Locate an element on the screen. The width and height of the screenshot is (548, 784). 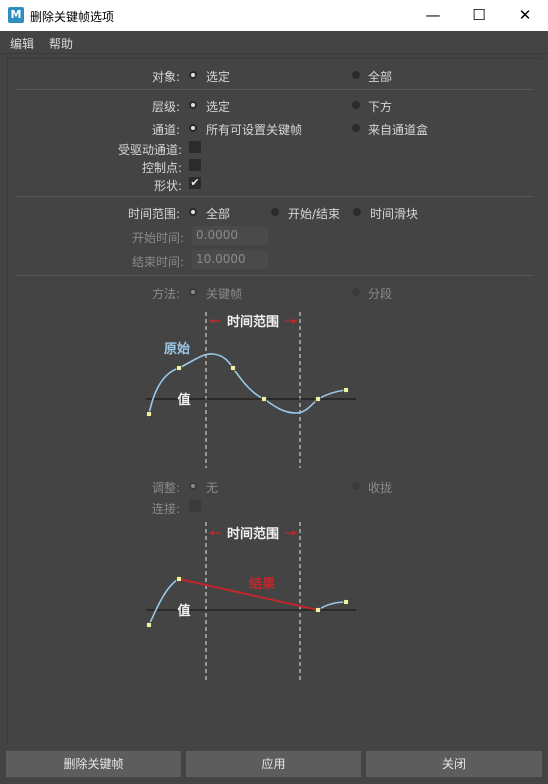
connect-checkbox is located at coordinates (195, 506).